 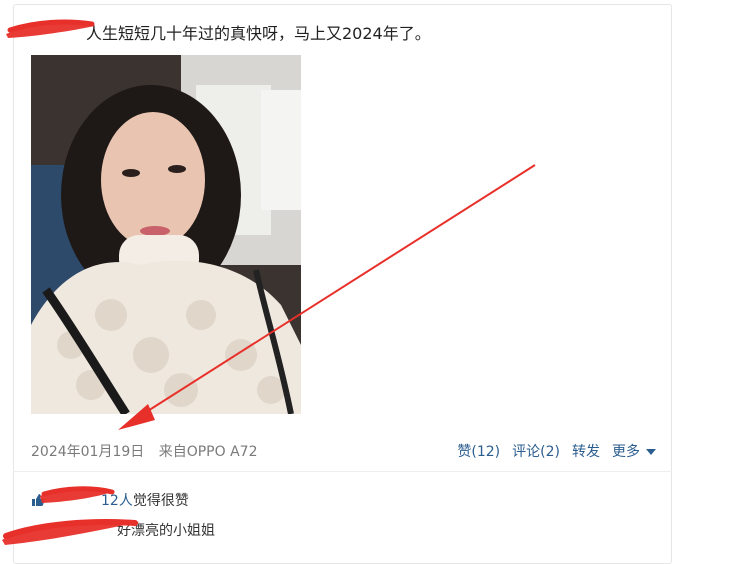 I want to click on post-source: 来自OPPO A72, so click(x=208, y=452).